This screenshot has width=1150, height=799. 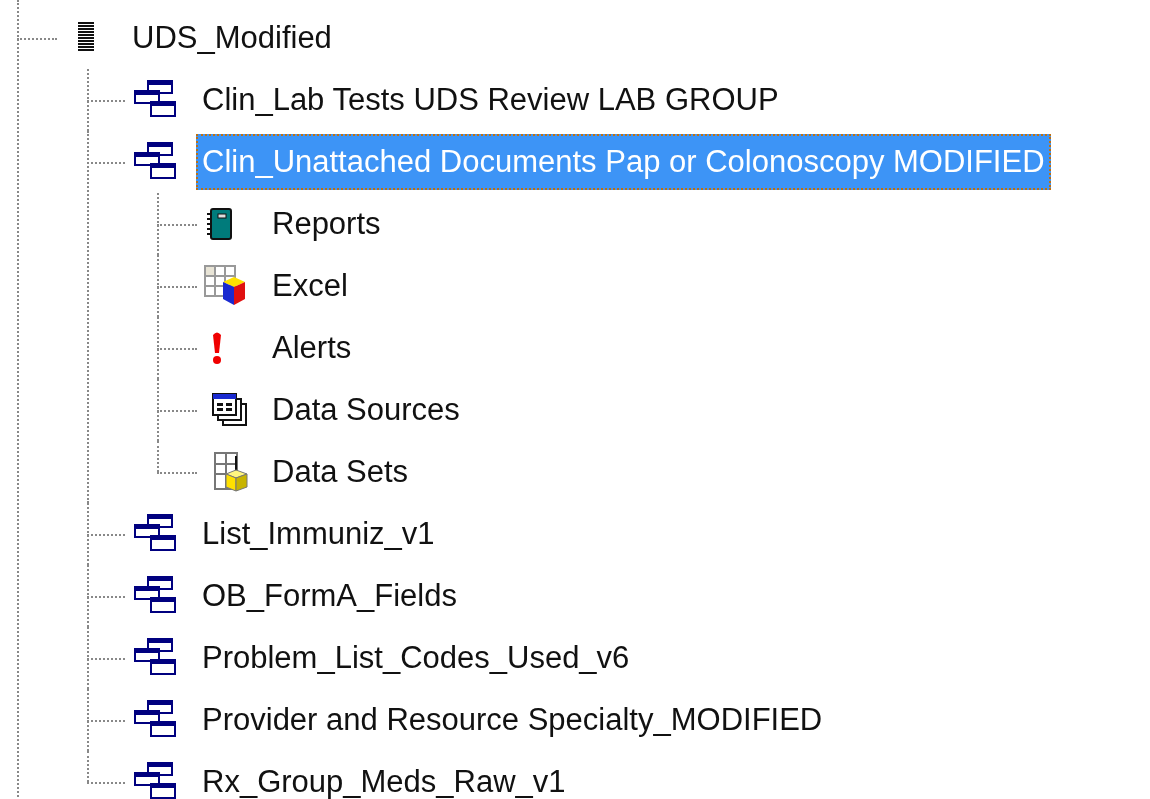 I want to click on tree-item: Reports, so click(x=326, y=224).